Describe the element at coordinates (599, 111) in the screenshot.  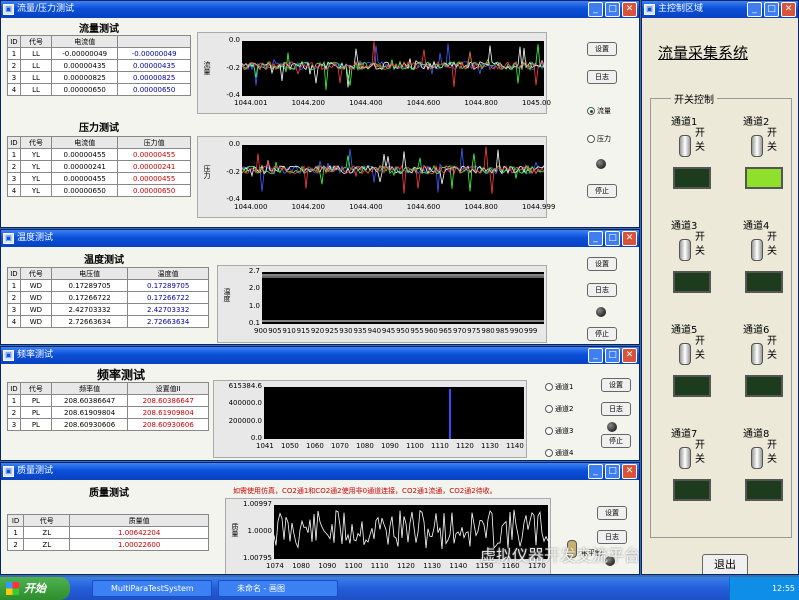
I see `radio-flow: 流量` at that location.